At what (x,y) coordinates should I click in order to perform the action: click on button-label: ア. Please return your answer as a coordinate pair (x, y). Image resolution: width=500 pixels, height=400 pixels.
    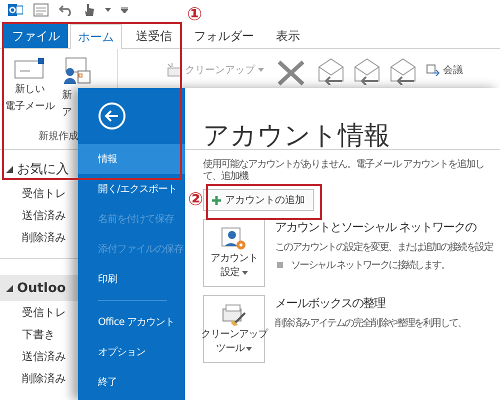
    Looking at the image, I should click on (67, 112).